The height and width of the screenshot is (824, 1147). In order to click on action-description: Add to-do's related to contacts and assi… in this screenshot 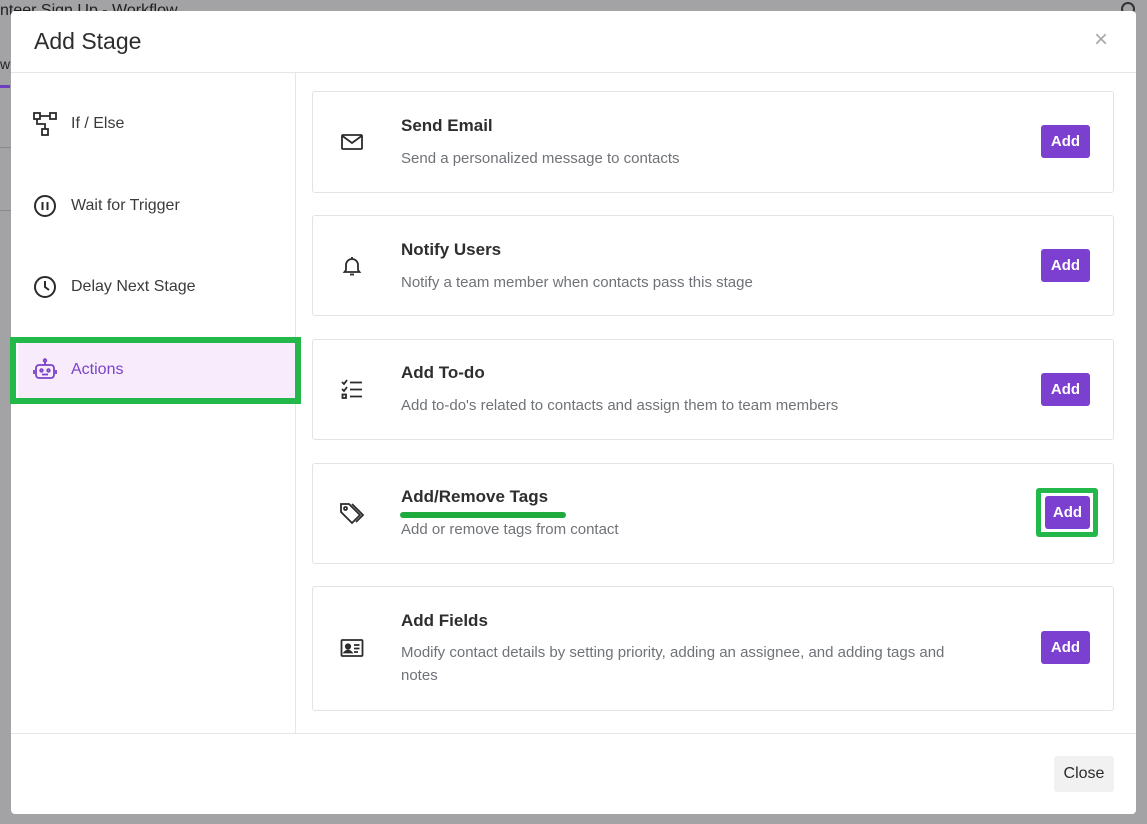, I will do `click(620, 405)`.